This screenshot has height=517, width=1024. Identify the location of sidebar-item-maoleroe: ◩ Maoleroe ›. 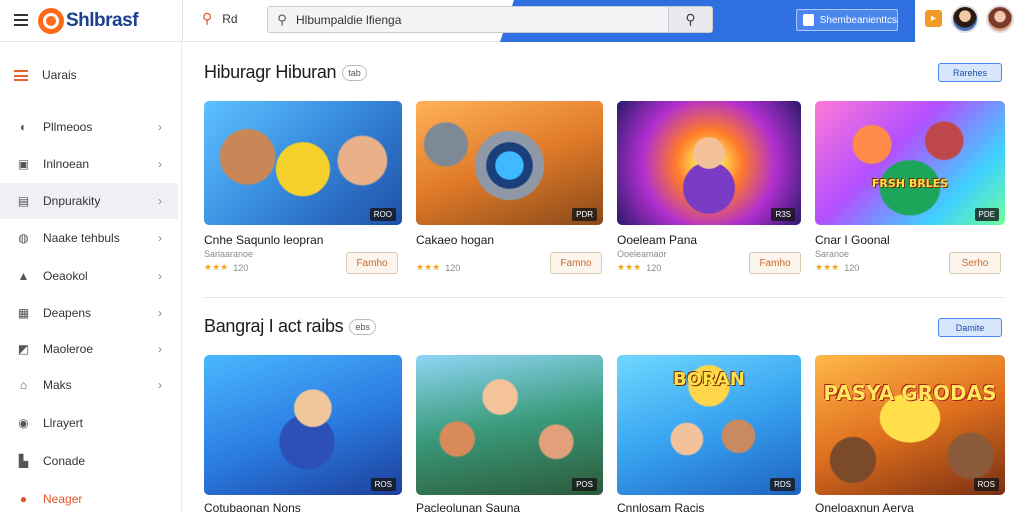
(89, 349).